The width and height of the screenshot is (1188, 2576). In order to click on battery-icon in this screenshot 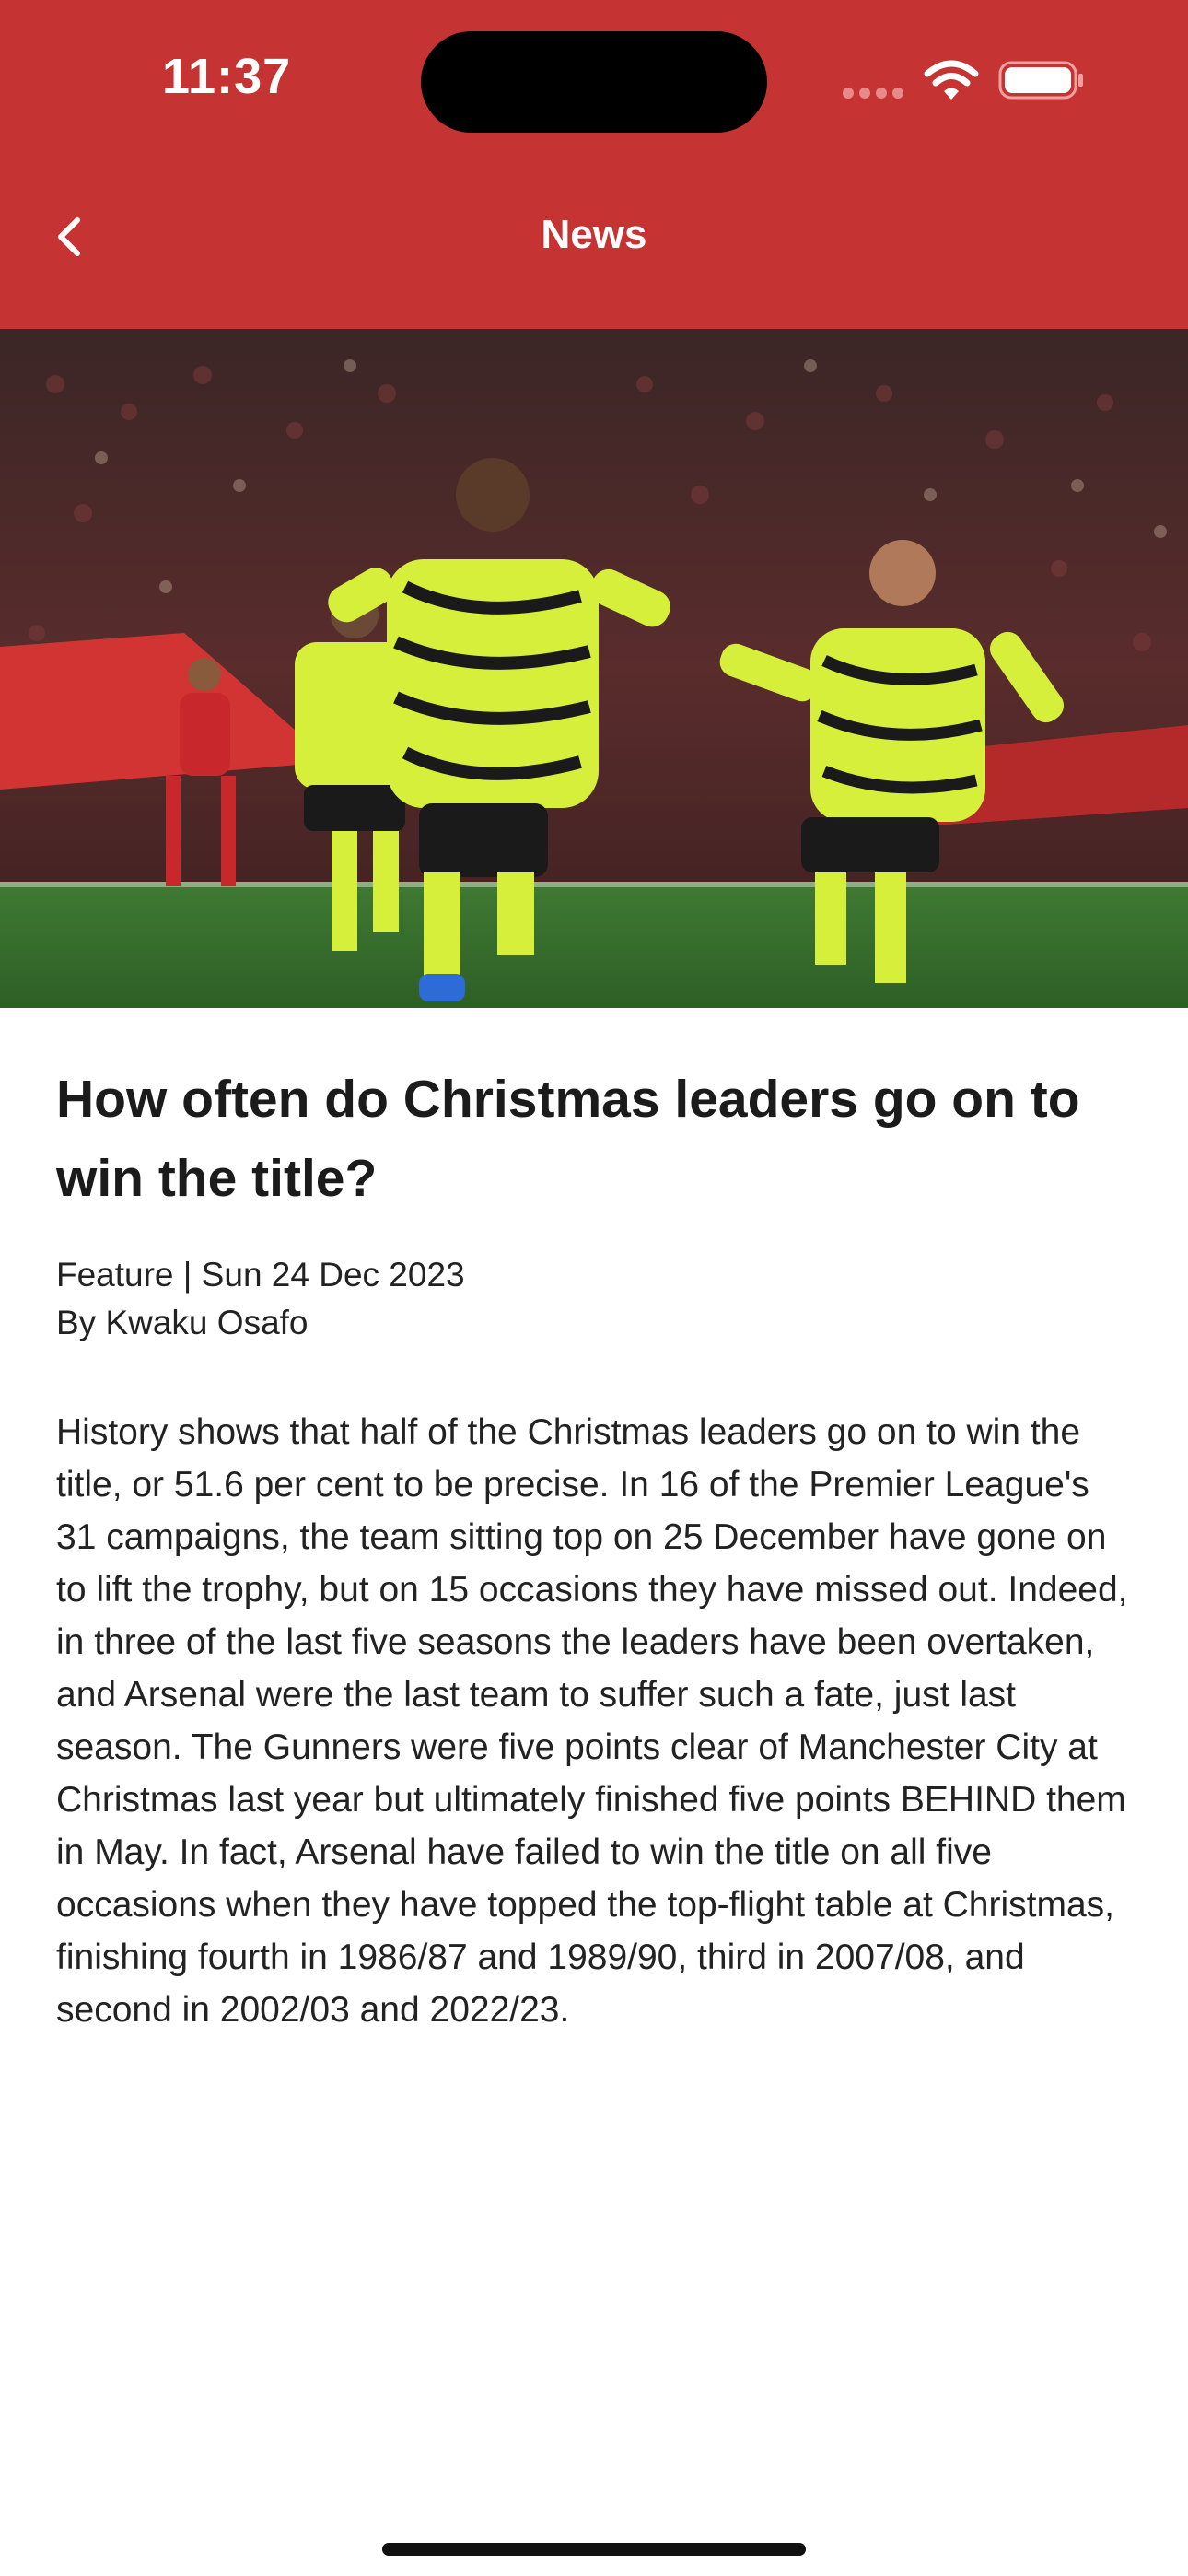, I will do `click(1040, 80)`.